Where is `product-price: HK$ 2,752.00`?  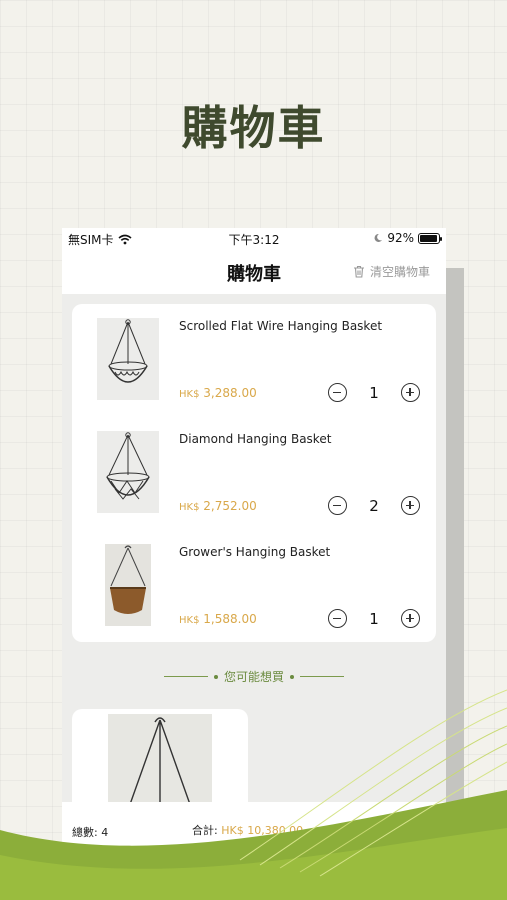
product-price: HK$ 2,752.00 is located at coordinates (218, 506).